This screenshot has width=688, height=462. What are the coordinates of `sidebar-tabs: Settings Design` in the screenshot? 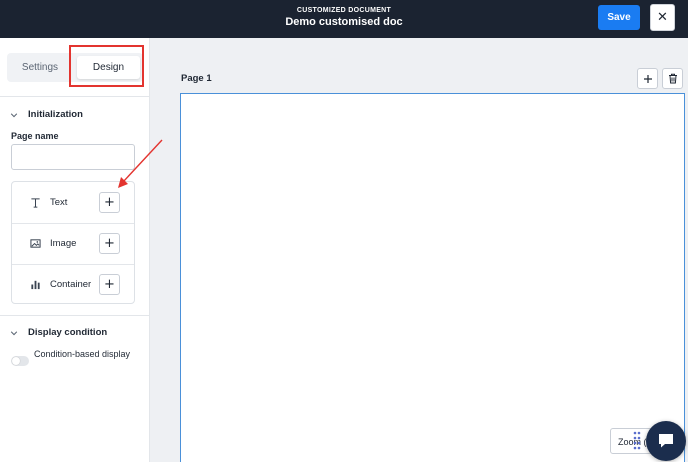 It's located at (75, 67).